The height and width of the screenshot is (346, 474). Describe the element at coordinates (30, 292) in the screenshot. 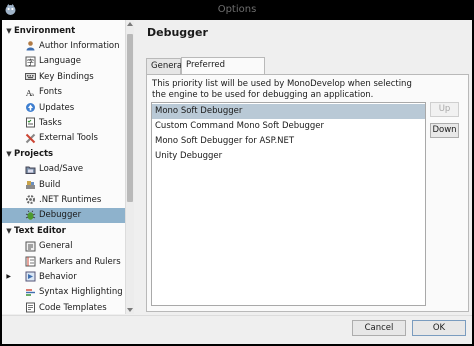

I see `syntax-icon` at that location.